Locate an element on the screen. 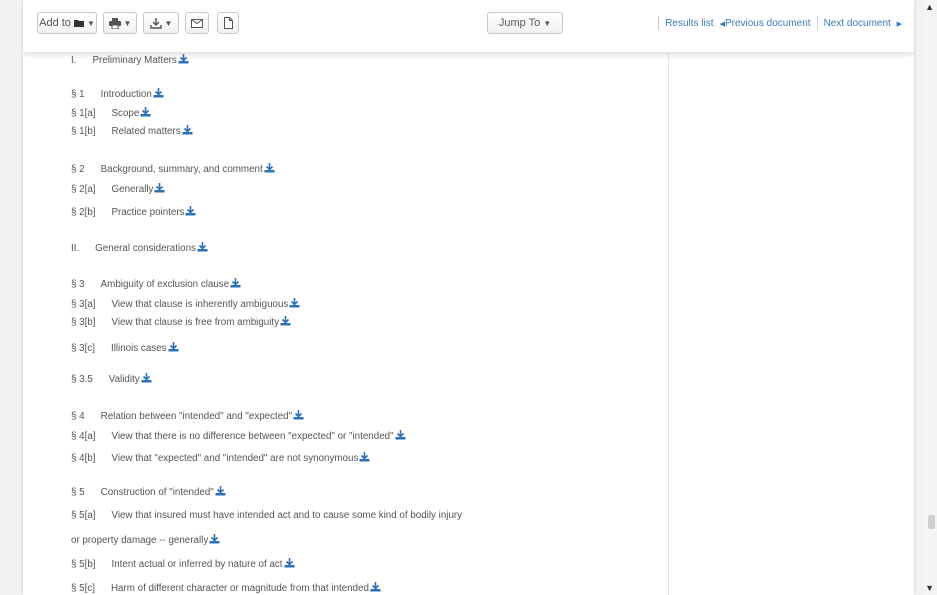  scroll-up-icon: ▲ is located at coordinates (929, 7).